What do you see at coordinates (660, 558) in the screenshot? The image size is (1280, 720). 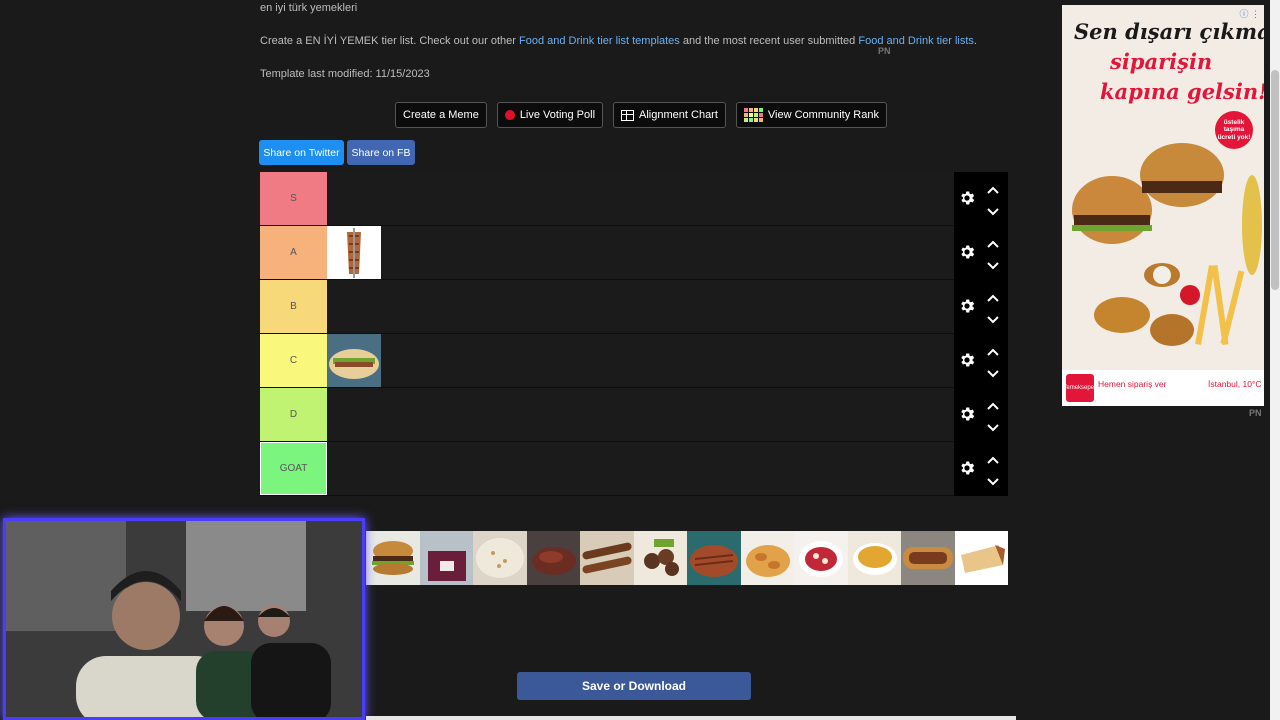 I see `meatball-item` at bounding box center [660, 558].